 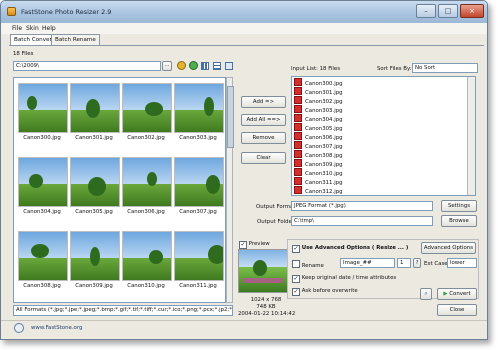 What do you see at coordinates (246, 45) in the screenshot?
I see `tab-divider` at bounding box center [246, 45].